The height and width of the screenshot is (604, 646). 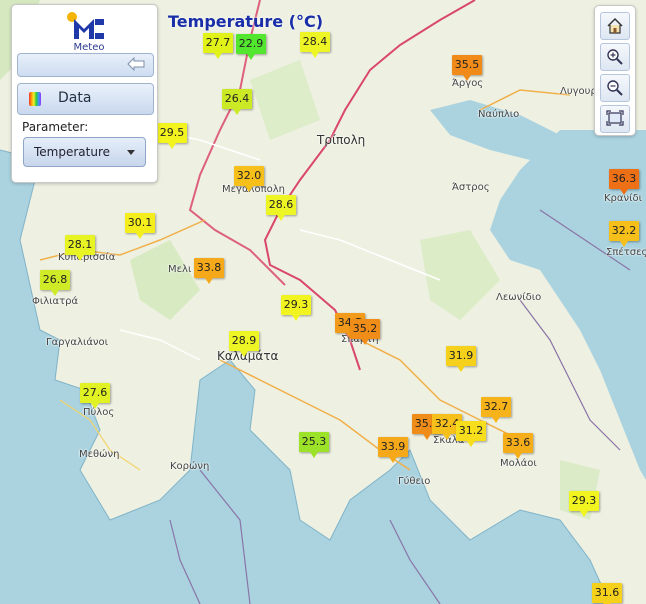 I want to click on place-label: Λεωνίδιο, so click(x=519, y=297).